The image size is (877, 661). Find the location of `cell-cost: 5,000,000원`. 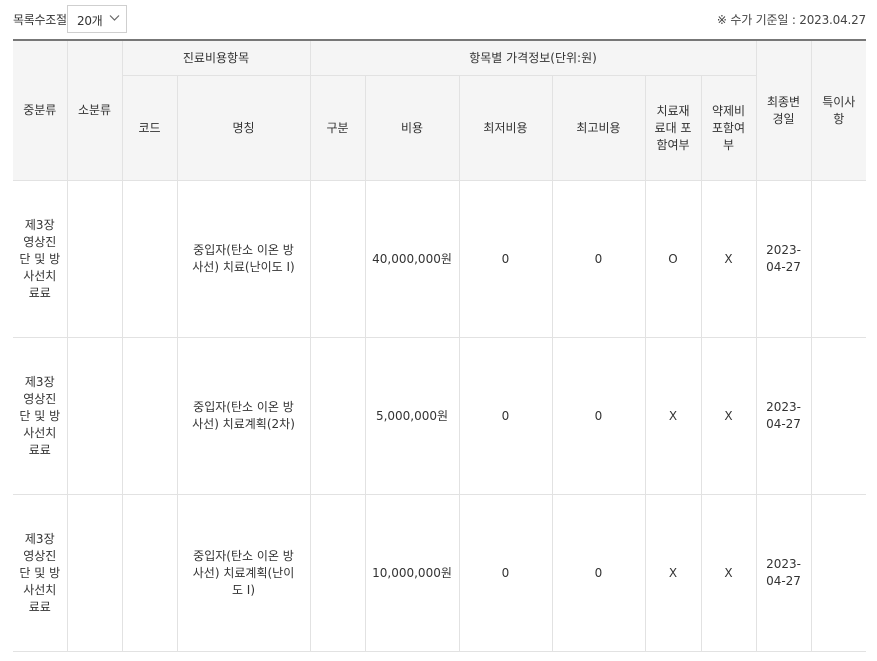

cell-cost: 5,000,000원 is located at coordinates (412, 416).